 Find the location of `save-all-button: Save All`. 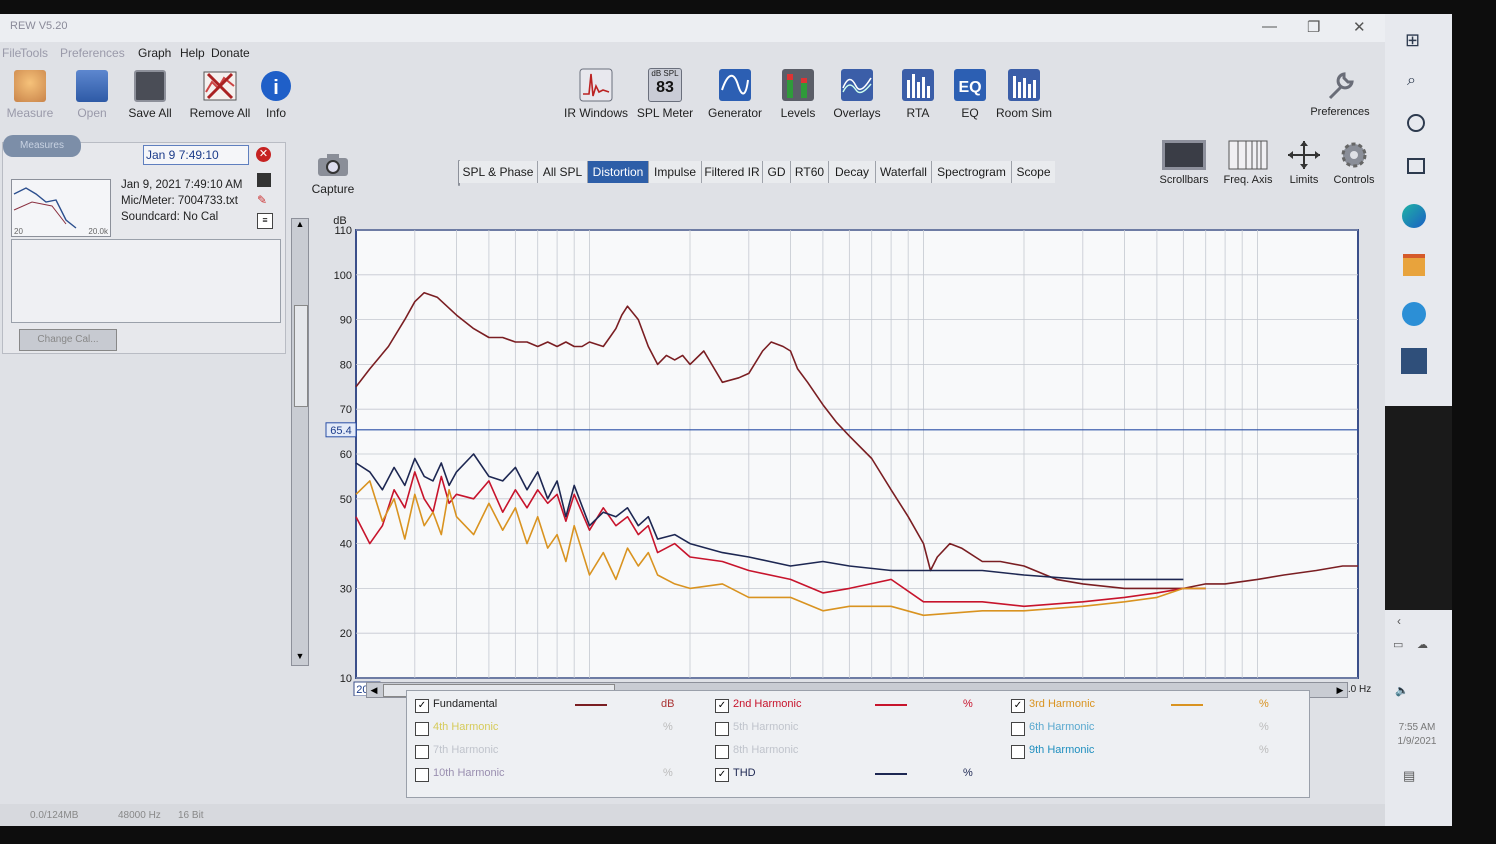

save-all-button: Save All is located at coordinates (150, 95).